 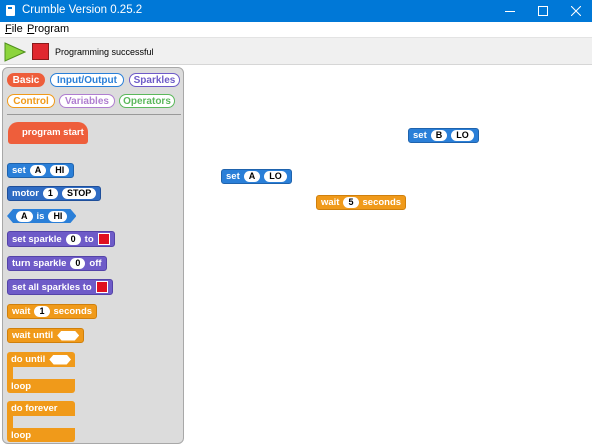 What do you see at coordinates (82, 10) in the screenshot?
I see `window-title: Crumble Version 0.25.2` at bounding box center [82, 10].